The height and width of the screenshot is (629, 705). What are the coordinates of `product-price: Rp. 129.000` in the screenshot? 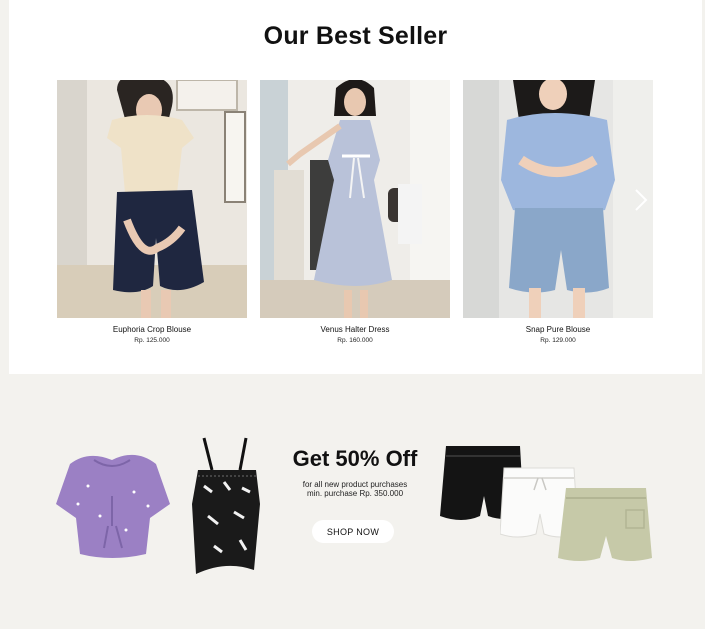 It's located at (558, 340).